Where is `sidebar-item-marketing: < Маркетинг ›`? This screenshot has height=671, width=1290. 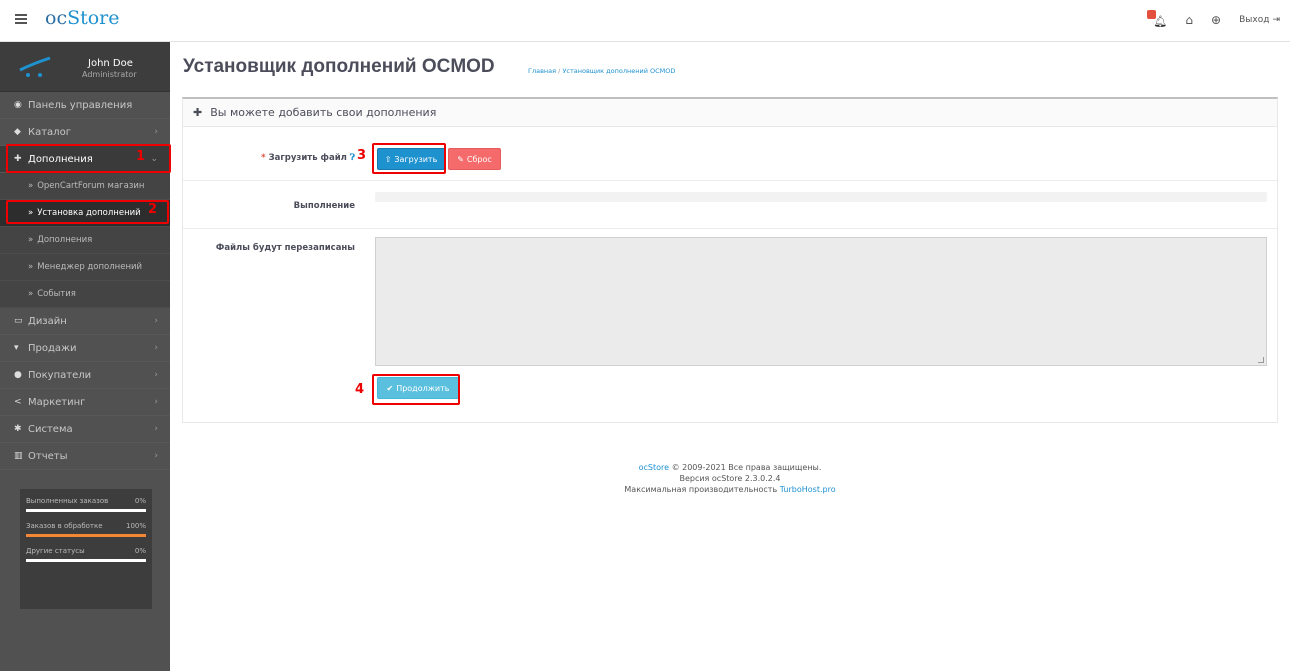
sidebar-item-marketing: < Маркетинг › is located at coordinates (85, 402).